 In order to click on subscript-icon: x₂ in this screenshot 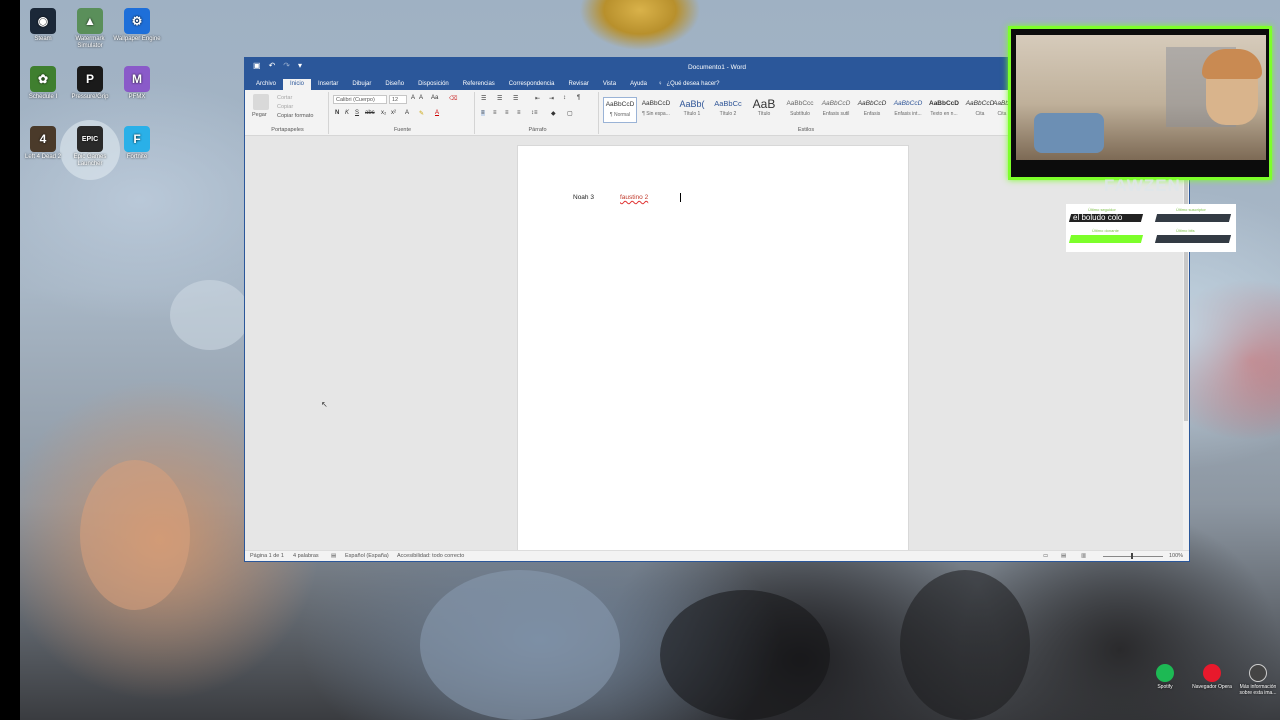, I will do `click(383, 113)`.